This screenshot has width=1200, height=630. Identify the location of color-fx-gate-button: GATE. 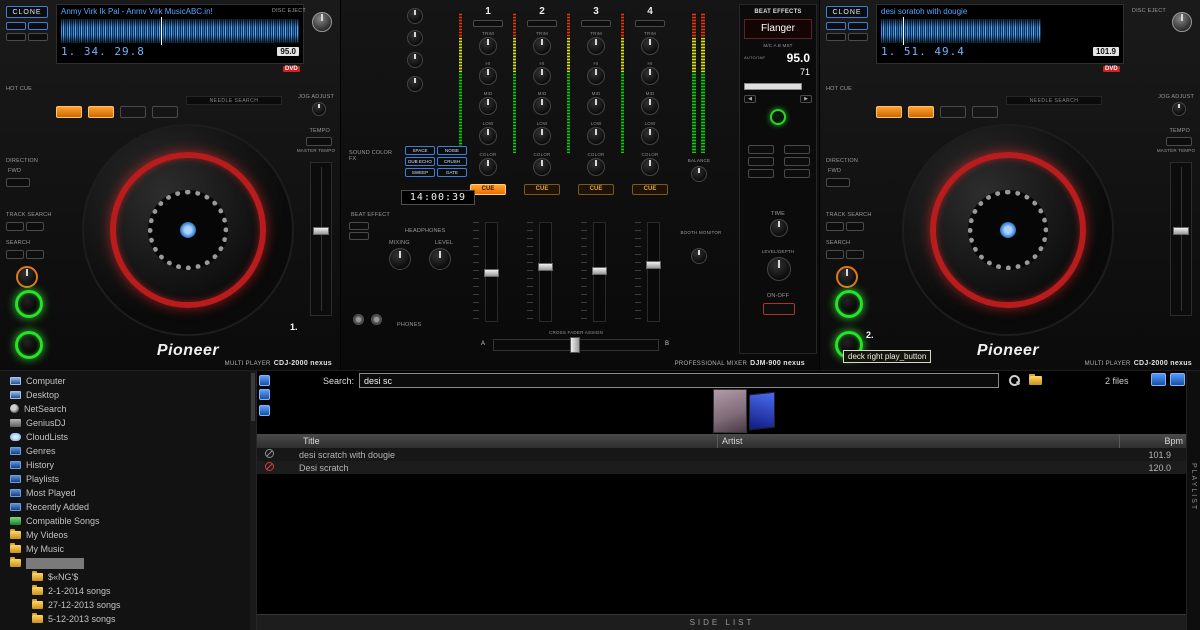
(452, 172).